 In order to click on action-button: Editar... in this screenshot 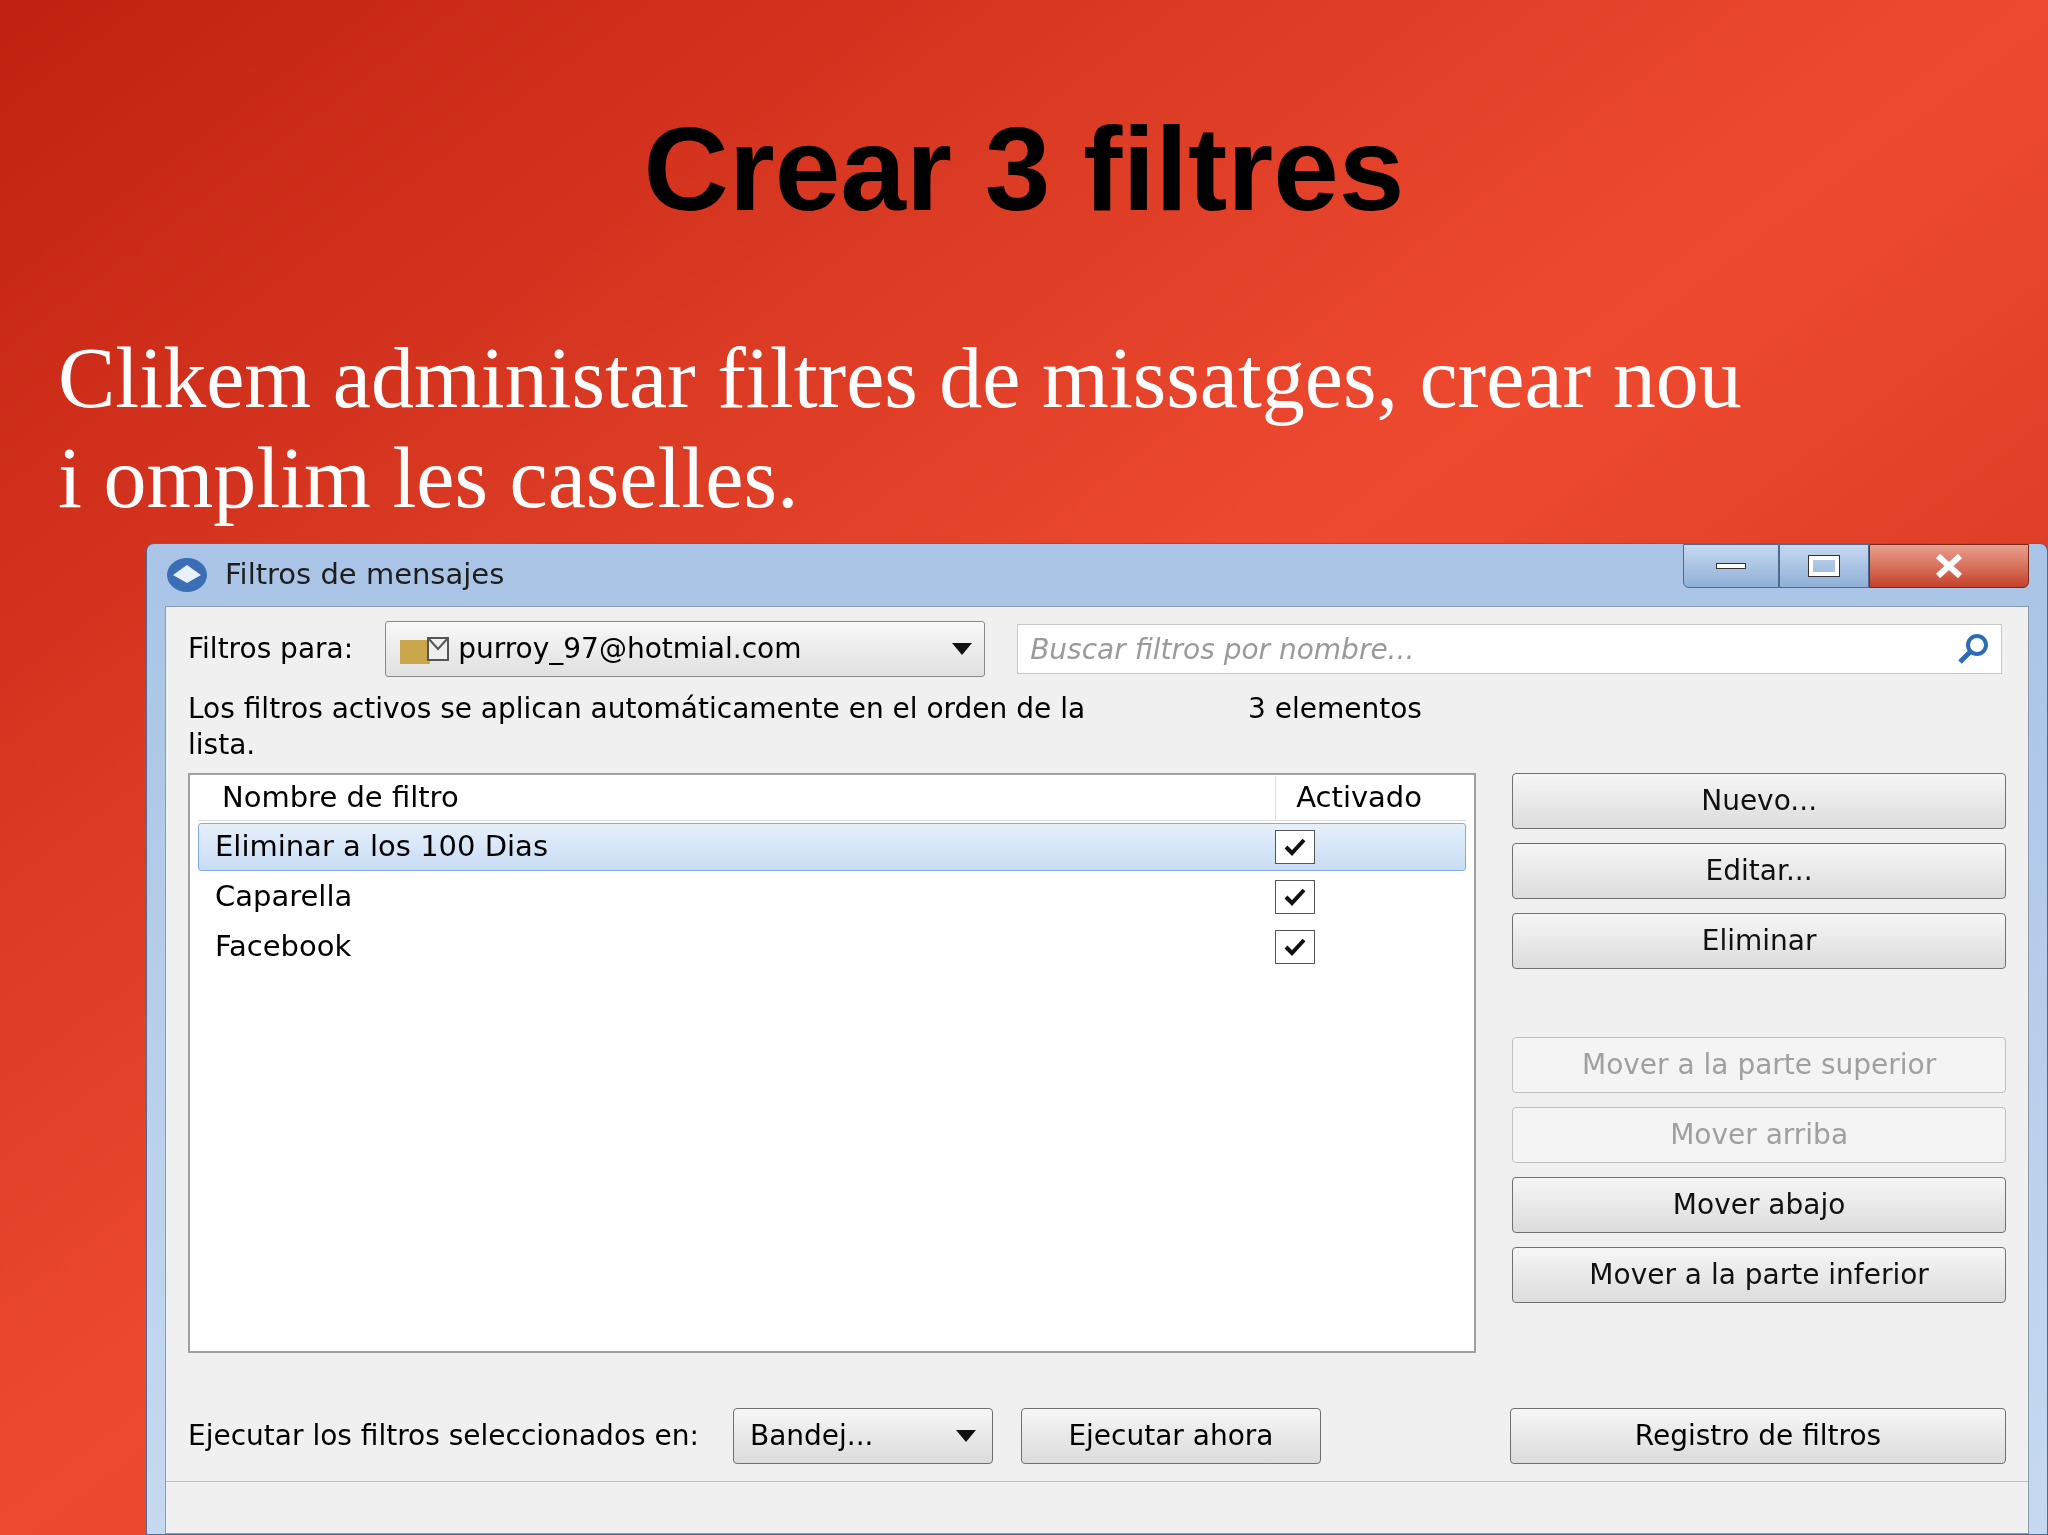, I will do `click(1759, 871)`.